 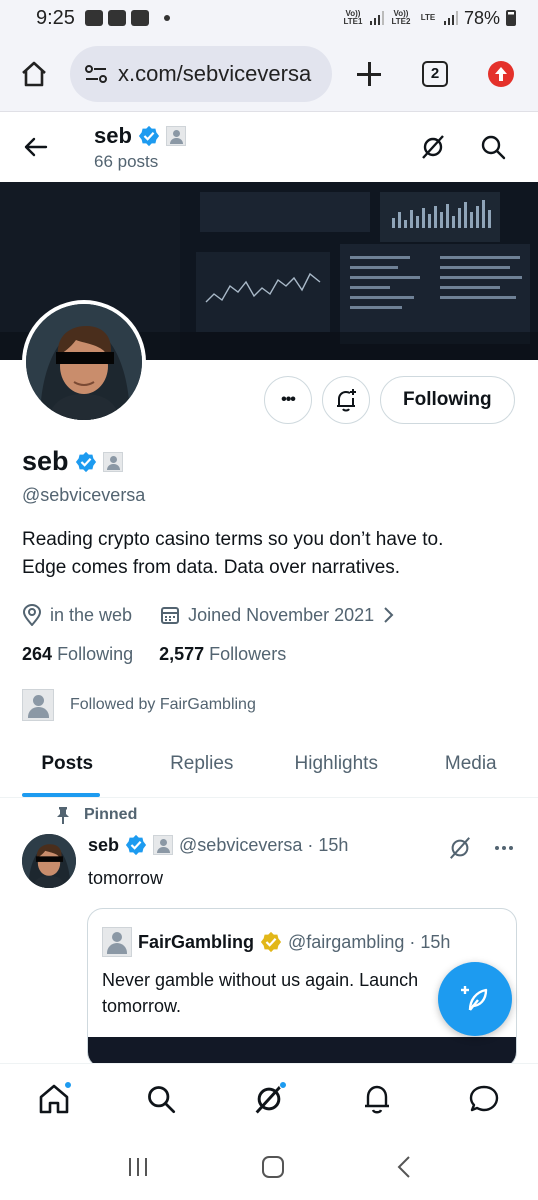 What do you see at coordinates (369, 74) in the screenshot?
I see `new-tab-button` at bounding box center [369, 74].